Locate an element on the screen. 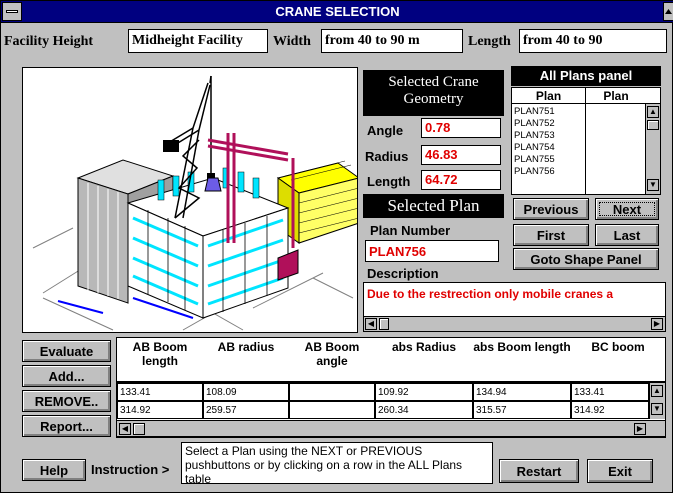  remove-button: REMOVE.. is located at coordinates (66, 401).